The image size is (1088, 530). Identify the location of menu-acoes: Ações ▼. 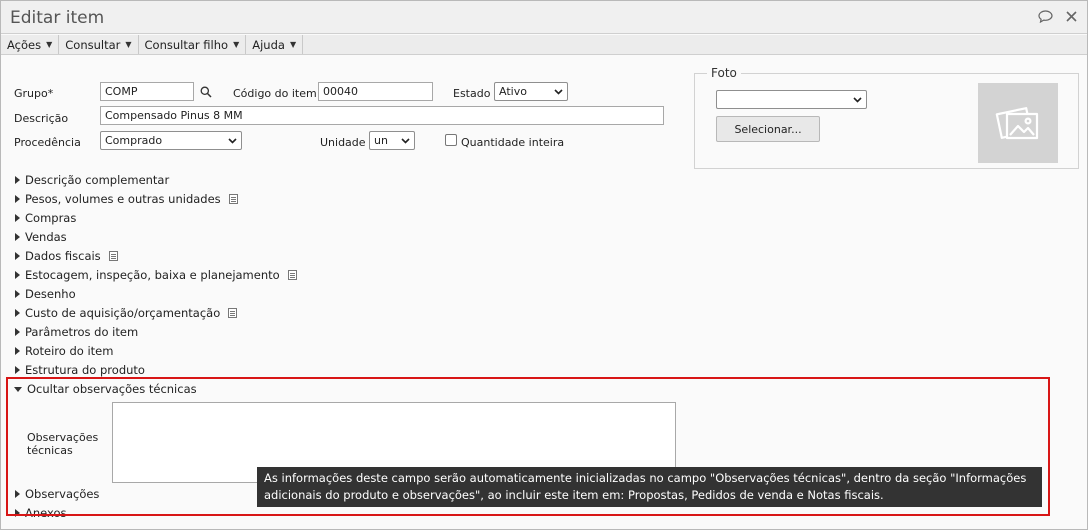
(30, 44).